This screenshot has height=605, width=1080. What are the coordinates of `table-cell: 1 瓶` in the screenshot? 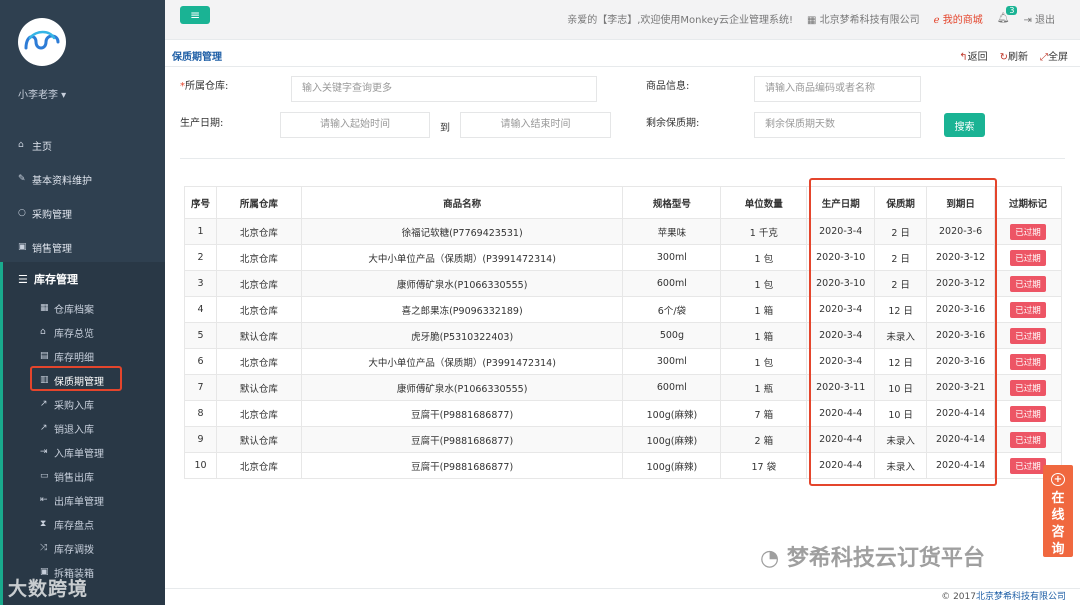 It's located at (764, 387).